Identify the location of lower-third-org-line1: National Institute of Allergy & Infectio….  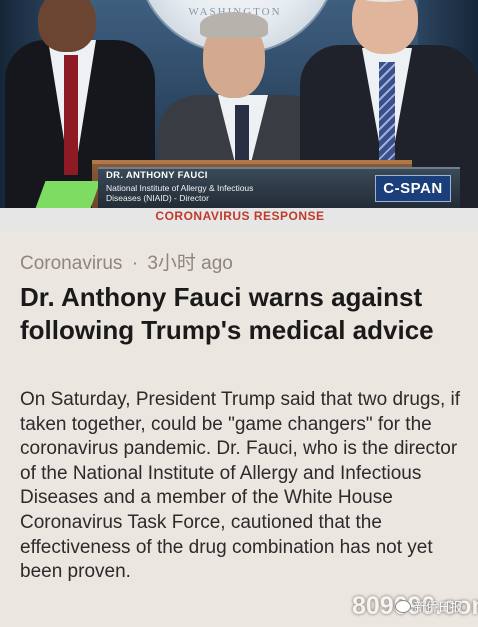
(180, 188).